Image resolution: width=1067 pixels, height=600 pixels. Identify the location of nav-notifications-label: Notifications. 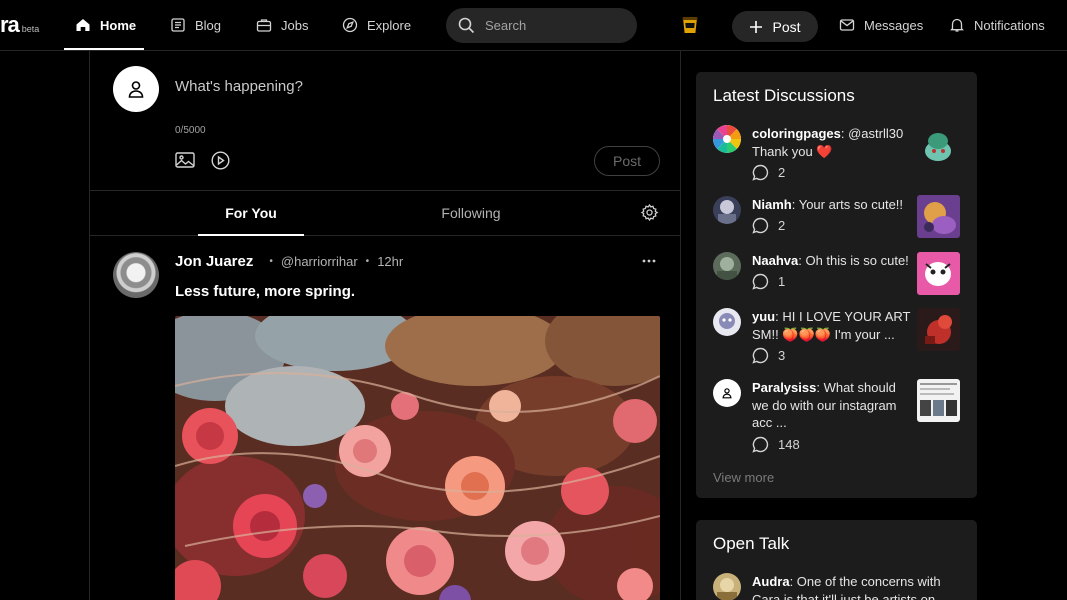
(1009, 25).